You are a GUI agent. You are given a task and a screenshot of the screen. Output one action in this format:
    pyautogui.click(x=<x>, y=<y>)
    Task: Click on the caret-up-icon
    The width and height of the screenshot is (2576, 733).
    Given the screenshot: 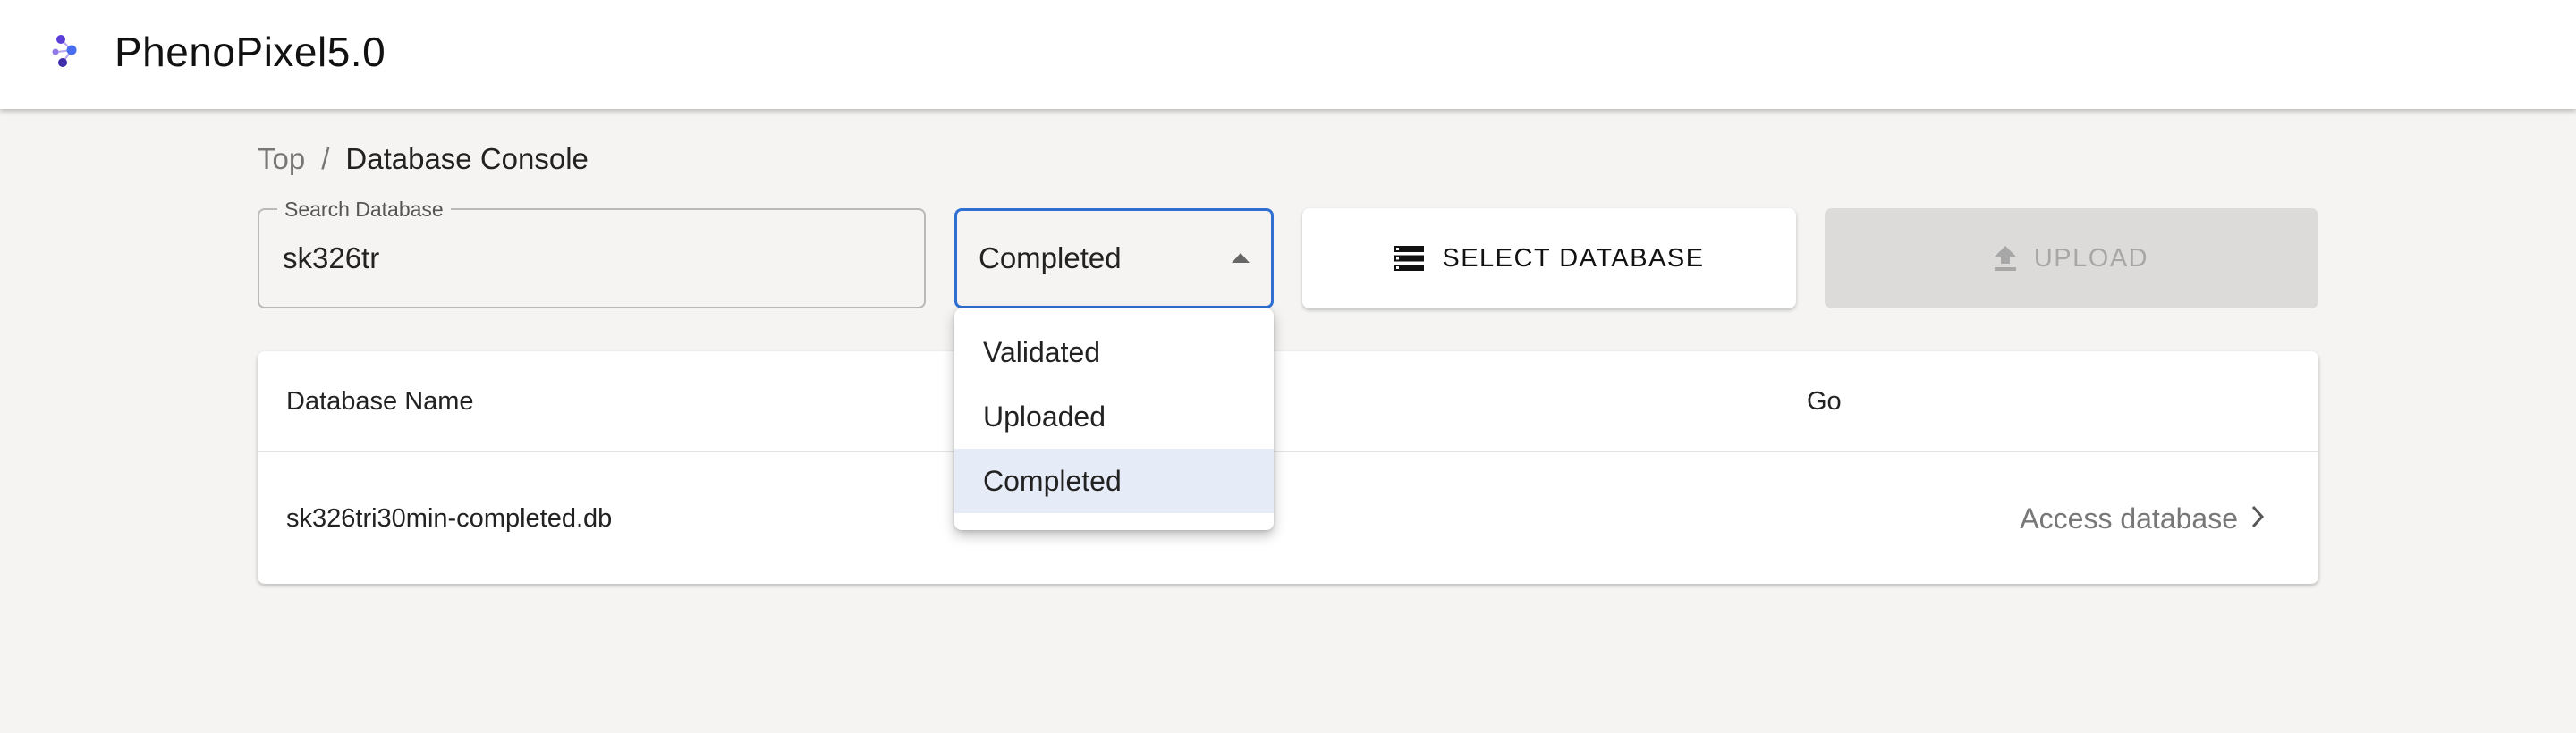 What is the action you would take?
    pyautogui.click(x=1241, y=258)
    